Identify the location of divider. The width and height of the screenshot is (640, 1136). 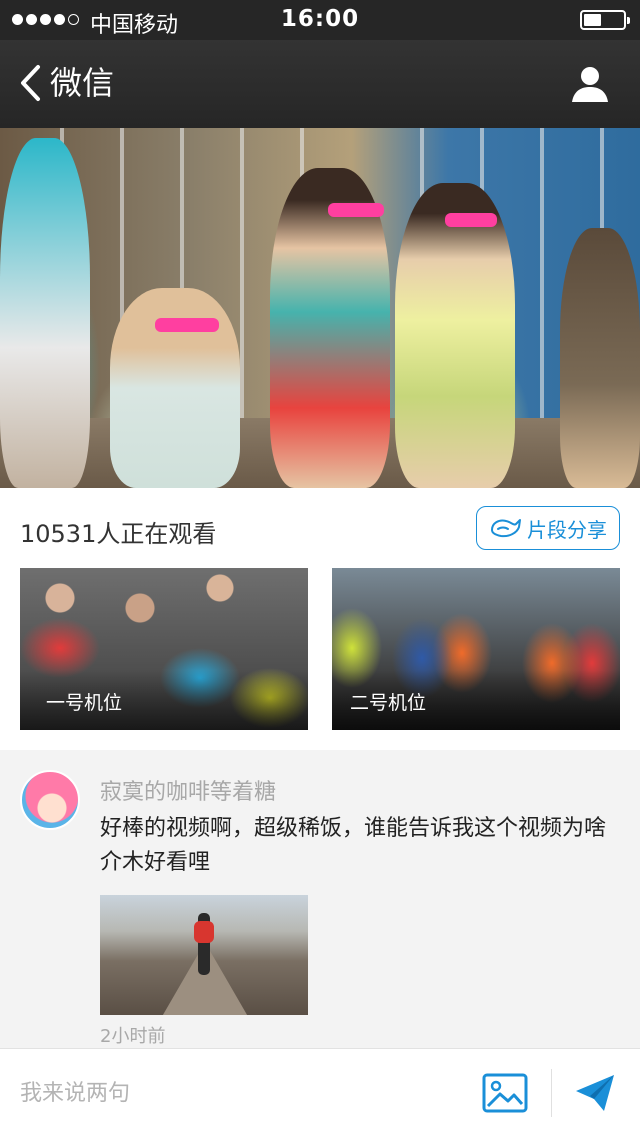
(551, 1093).